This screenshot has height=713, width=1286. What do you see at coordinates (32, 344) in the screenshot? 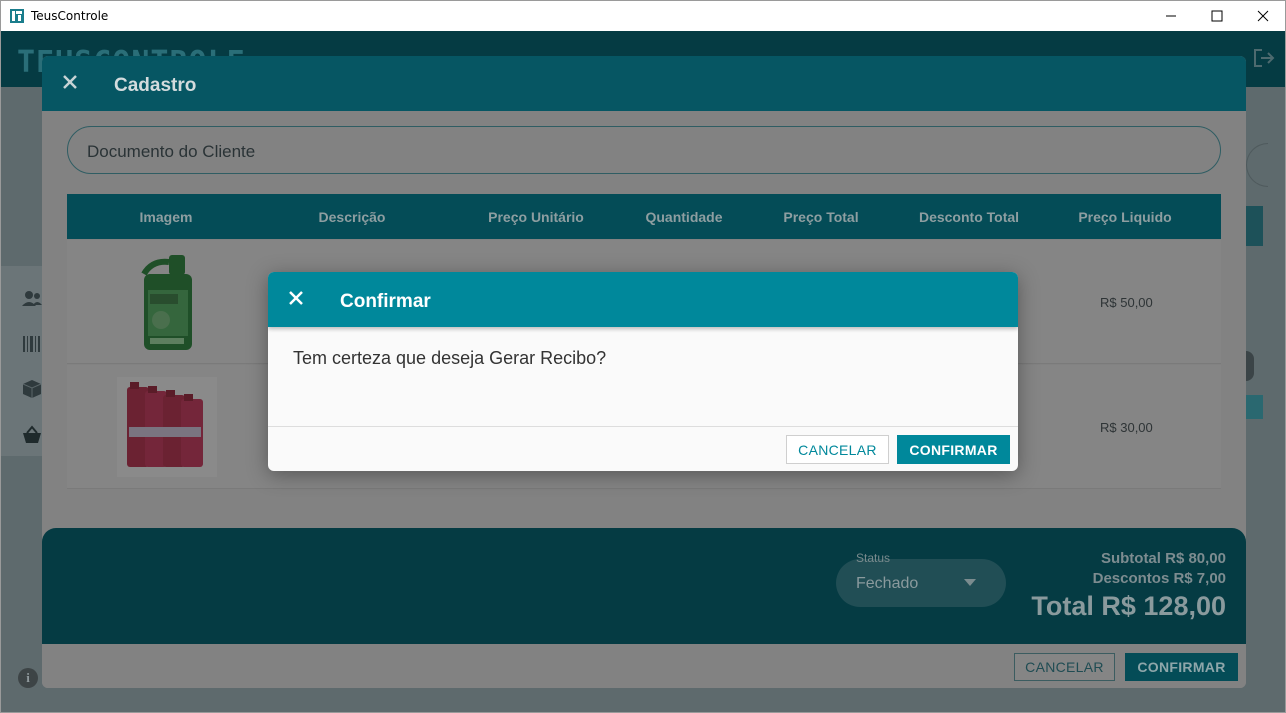
I see `barcode-icon` at bounding box center [32, 344].